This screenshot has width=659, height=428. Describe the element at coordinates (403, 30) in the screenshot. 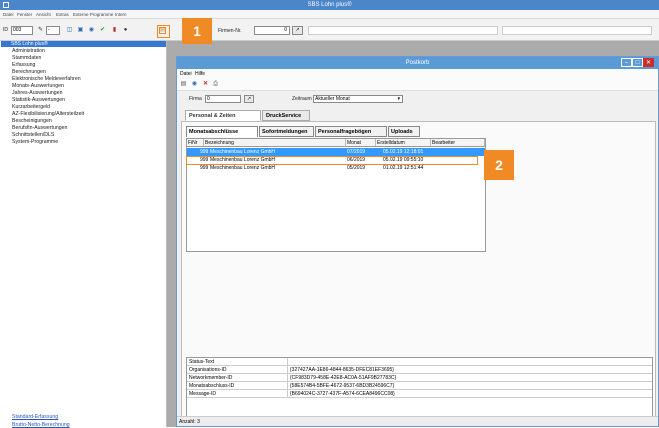

I see `firmen-name-display` at that location.